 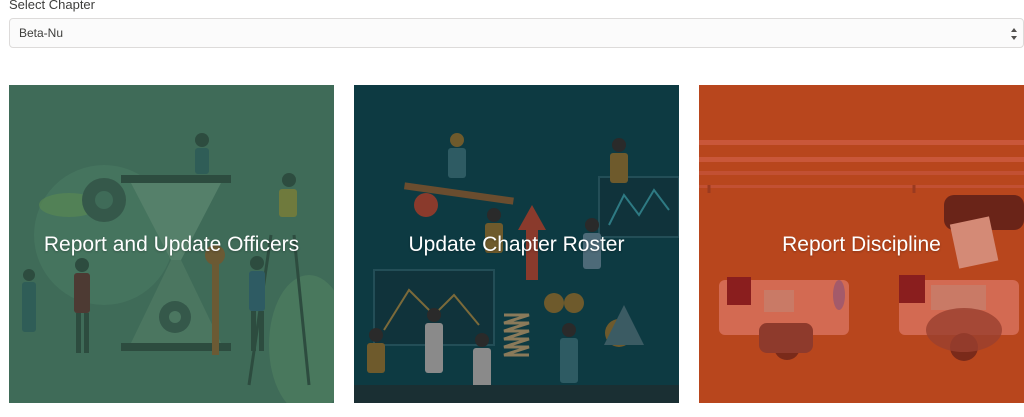 I want to click on tile-title-officers: Report and Update Officers, so click(x=171, y=244).